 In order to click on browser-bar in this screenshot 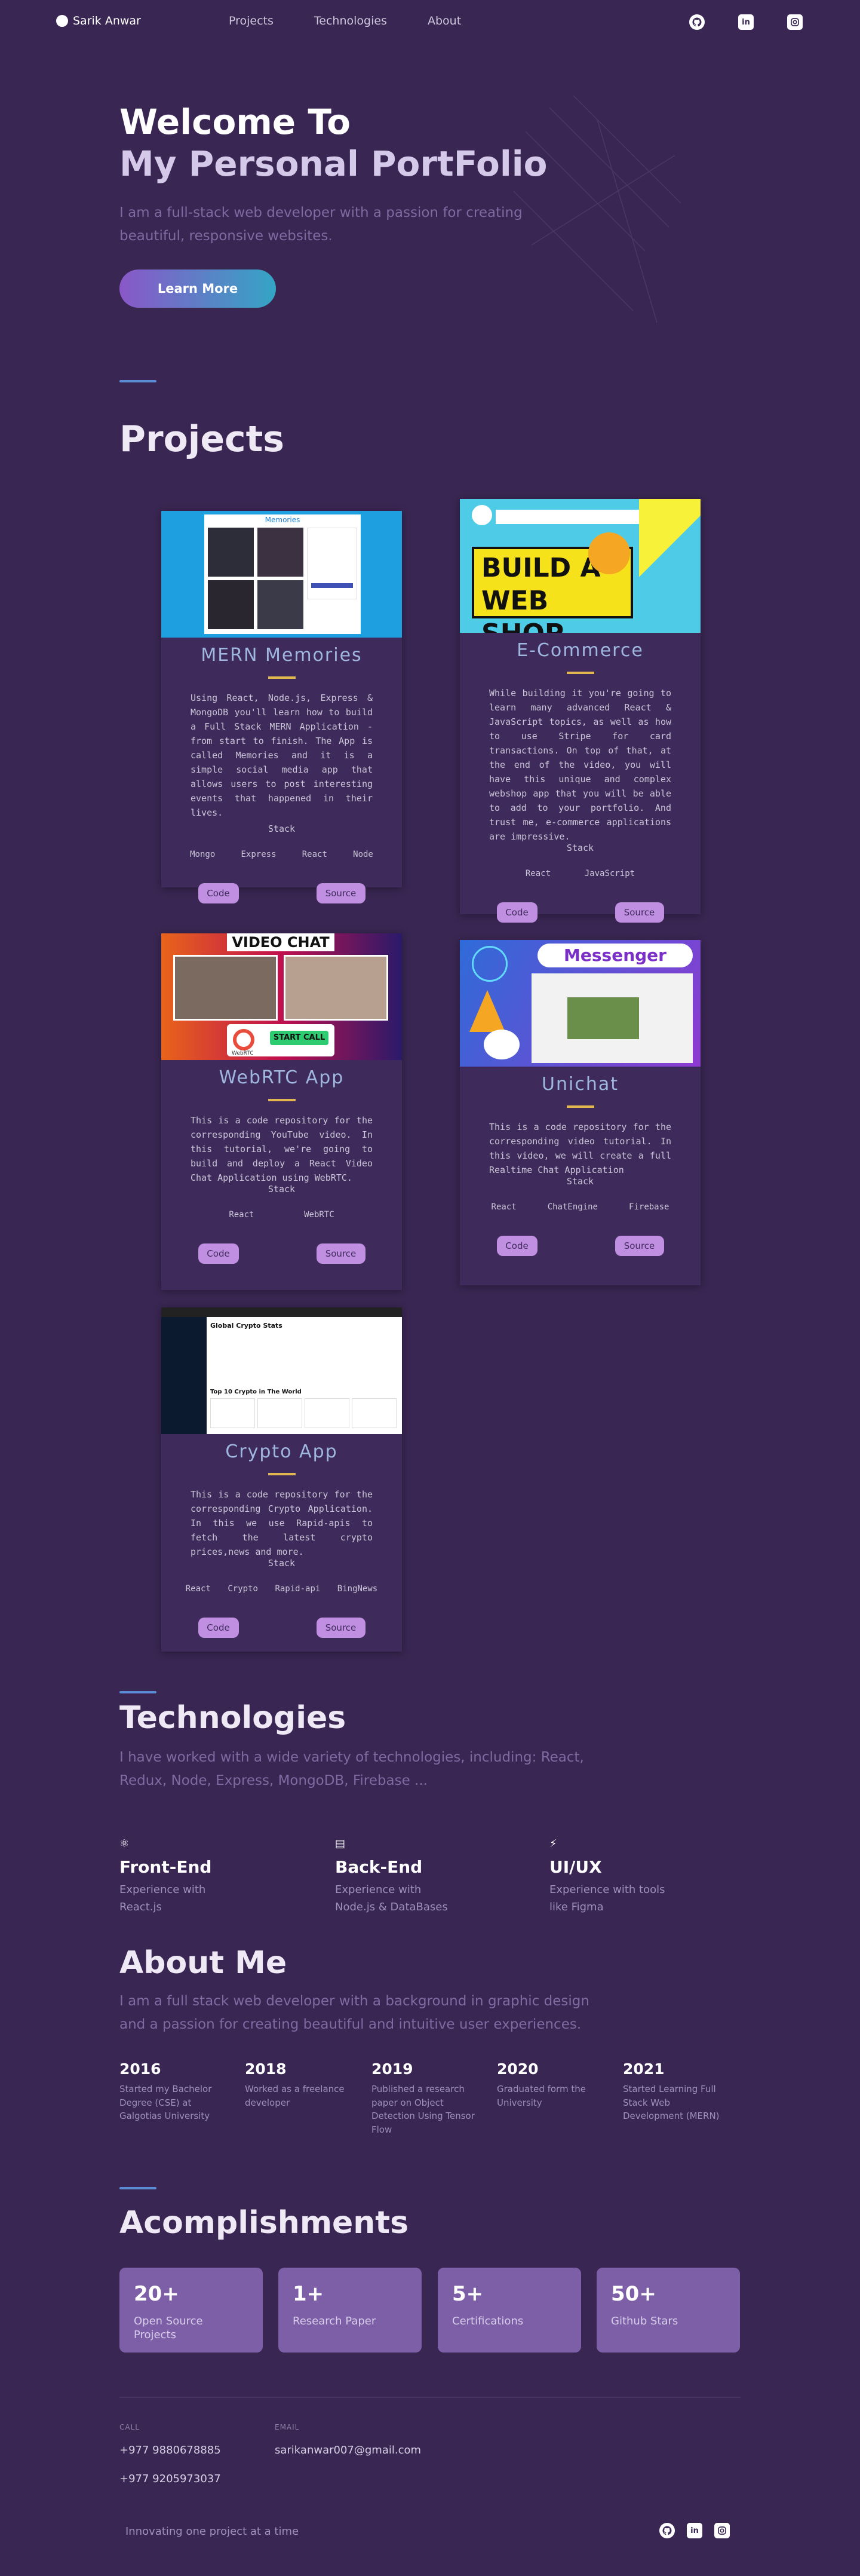, I will do `click(281, 1312)`.